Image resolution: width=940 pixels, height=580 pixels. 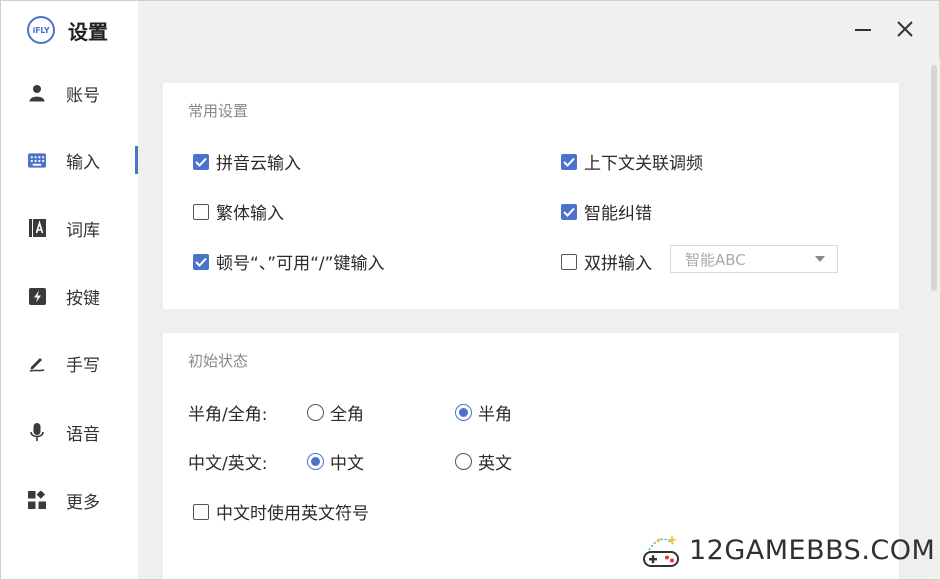 What do you see at coordinates (228, 464) in the screenshot?
I see `language-mode-label: 中文/英文:` at bounding box center [228, 464].